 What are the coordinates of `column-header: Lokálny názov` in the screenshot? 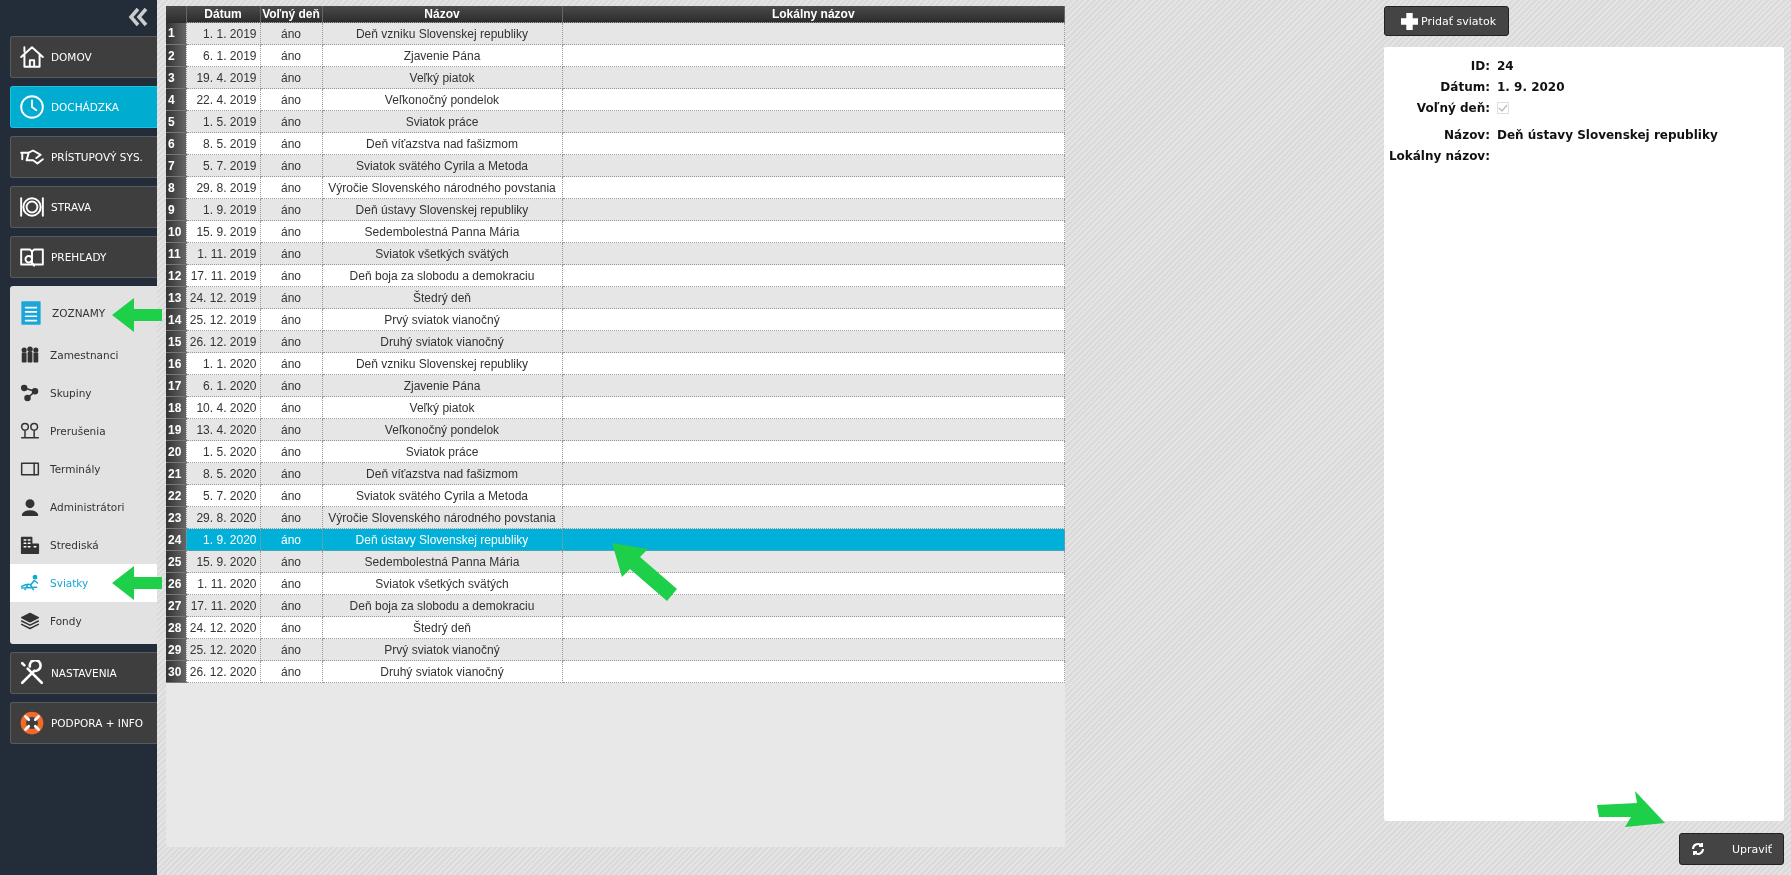 It's located at (813, 14).